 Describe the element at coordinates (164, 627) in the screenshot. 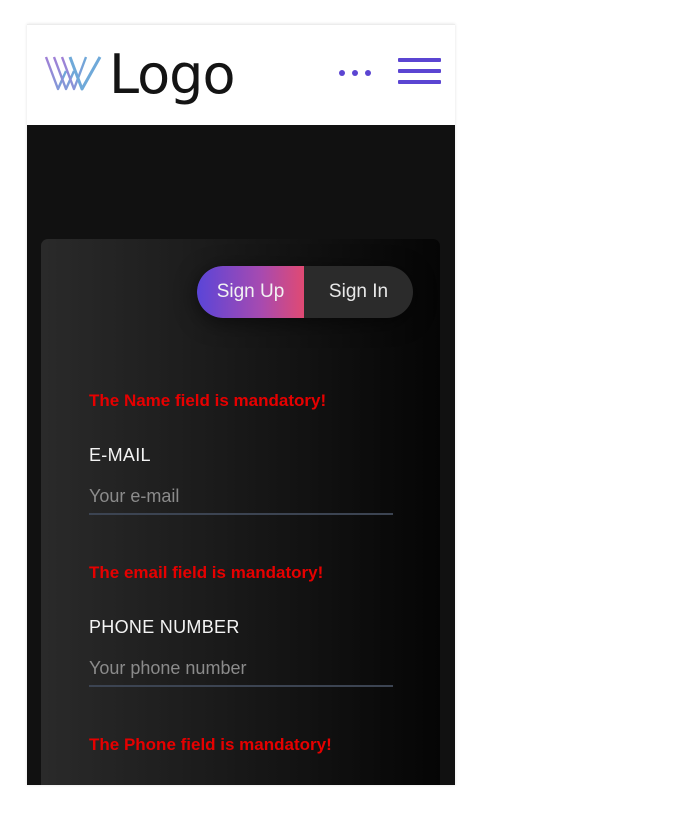

I see `phone-label: PHONE NUMBER` at that location.